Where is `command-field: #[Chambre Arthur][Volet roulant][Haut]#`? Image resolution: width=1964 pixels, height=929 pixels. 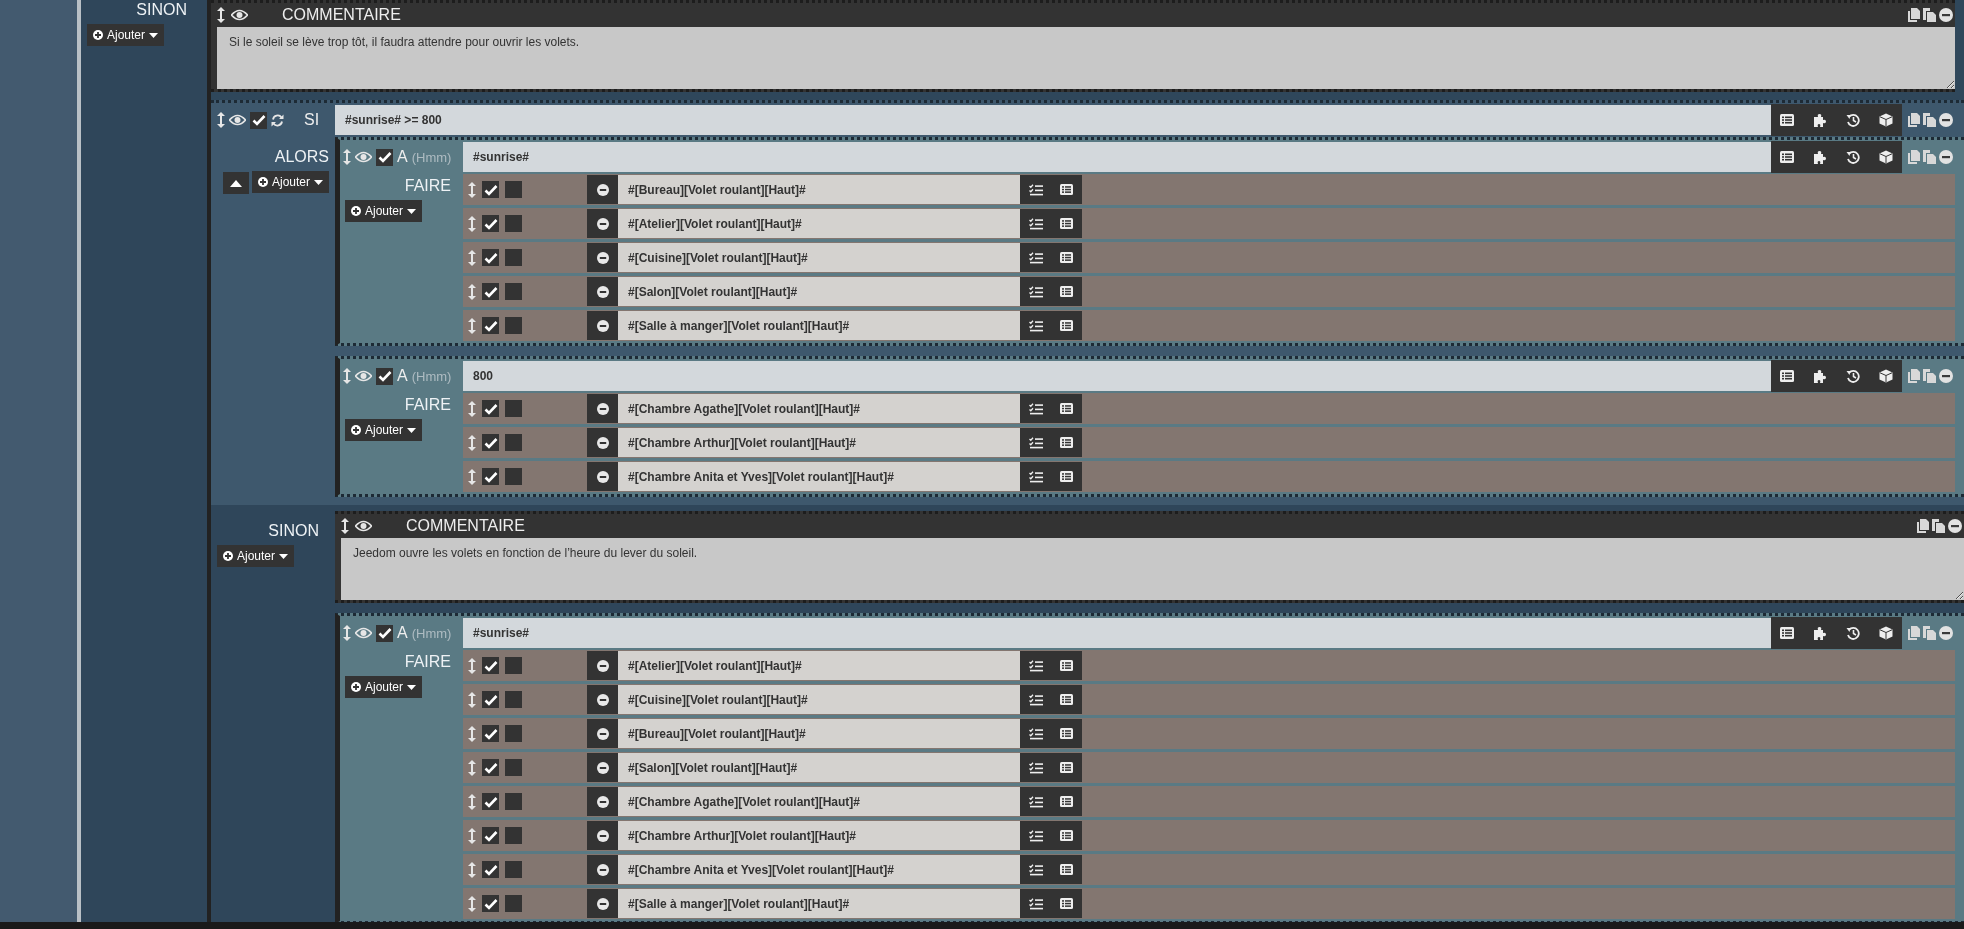
command-field: #[Chambre Arthur][Volet roulant][Haut]# is located at coordinates (819, 835).